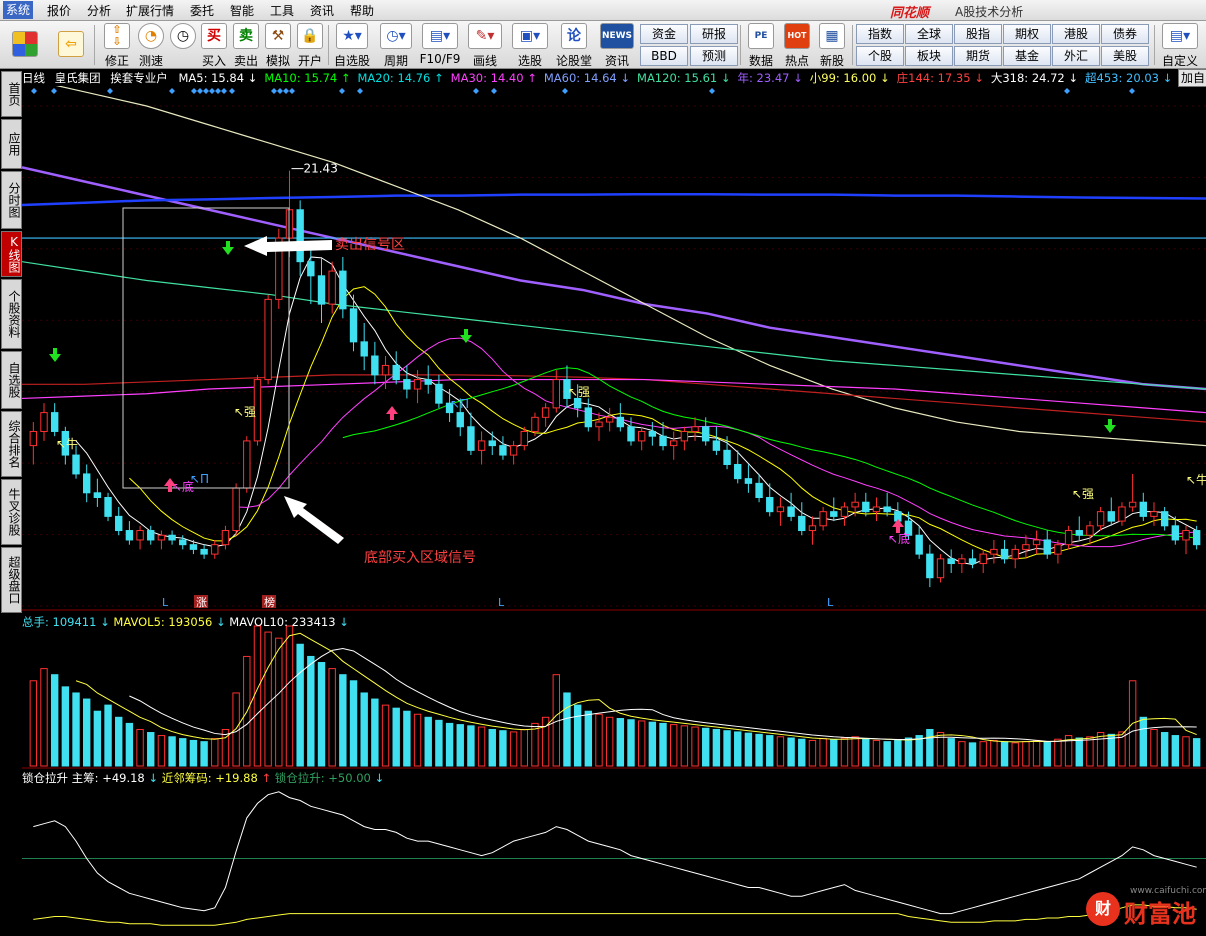  What do you see at coordinates (929, 56) in the screenshot?
I see `sector-button: 板块` at bounding box center [929, 56].